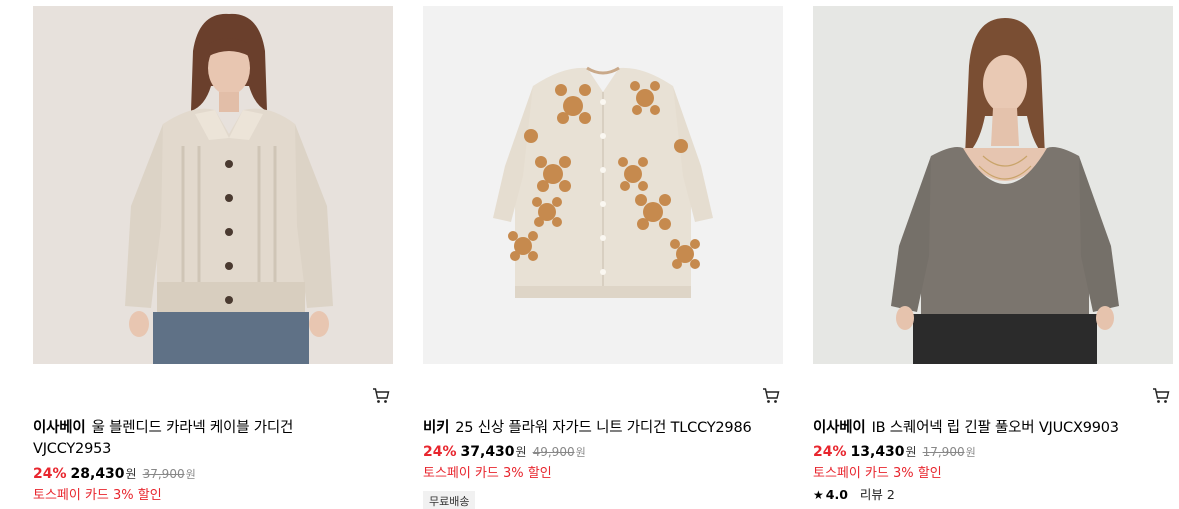 This screenshot has height=509, width=1179. What do you see at coordinates (163, 474) in the screenshot?
I see `original-price: 37,900` at bounding box center [163, 474].